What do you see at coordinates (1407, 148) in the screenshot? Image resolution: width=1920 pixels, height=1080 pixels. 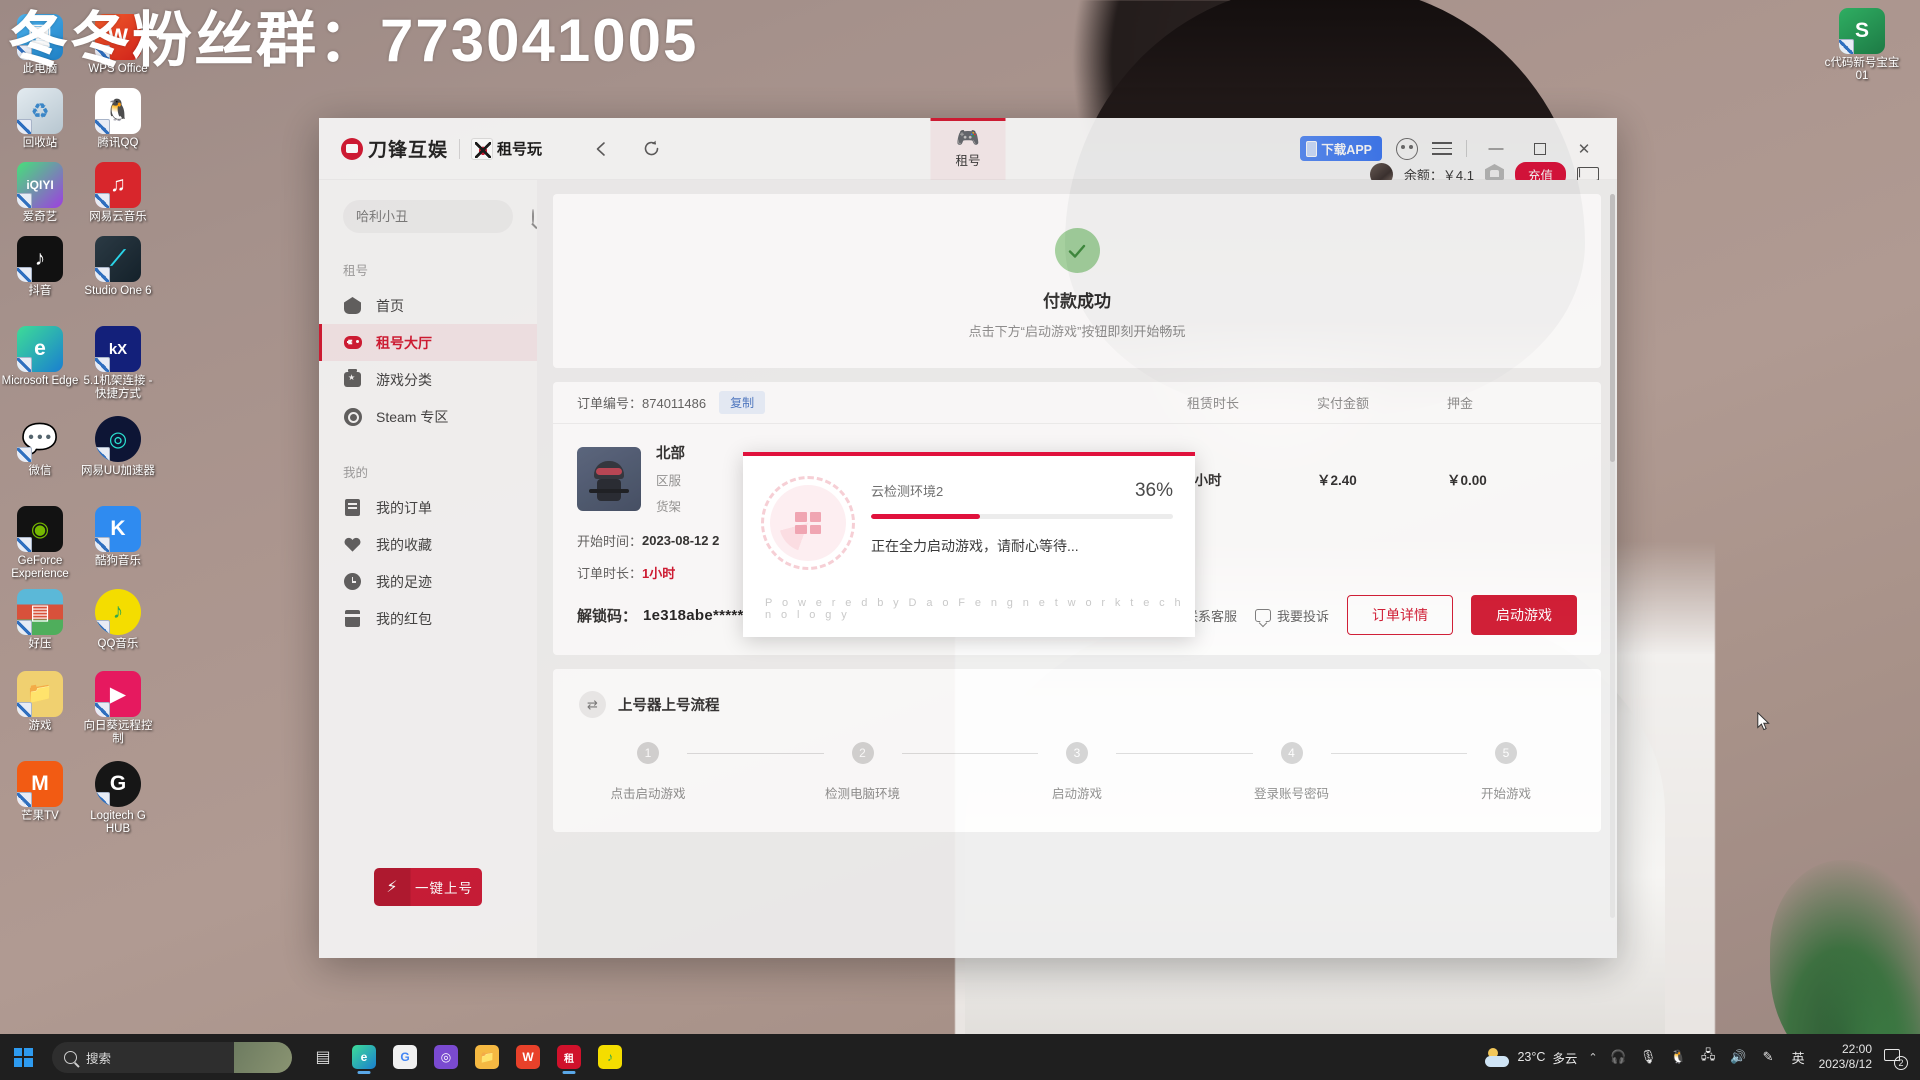 I see `smiley-icon` at bounding box center [1407, 148].